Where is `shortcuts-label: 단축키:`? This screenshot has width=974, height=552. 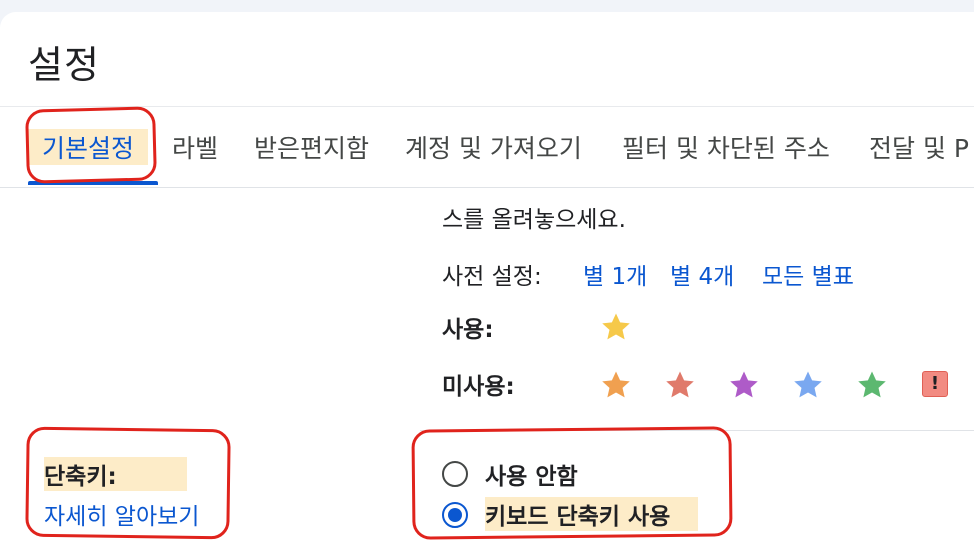
shortcuts-label: 단축키: is located at coordinates (115, 474).